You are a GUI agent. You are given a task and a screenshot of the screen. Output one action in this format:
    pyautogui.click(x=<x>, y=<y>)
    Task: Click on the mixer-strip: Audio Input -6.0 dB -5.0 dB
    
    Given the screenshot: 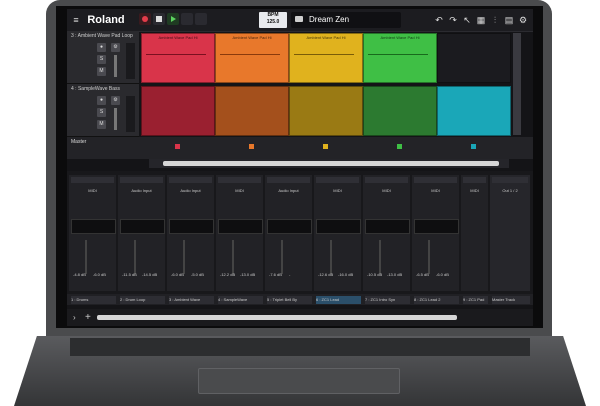 What is the action you would take?
    pyautogui.click(x=190, y=233)
    